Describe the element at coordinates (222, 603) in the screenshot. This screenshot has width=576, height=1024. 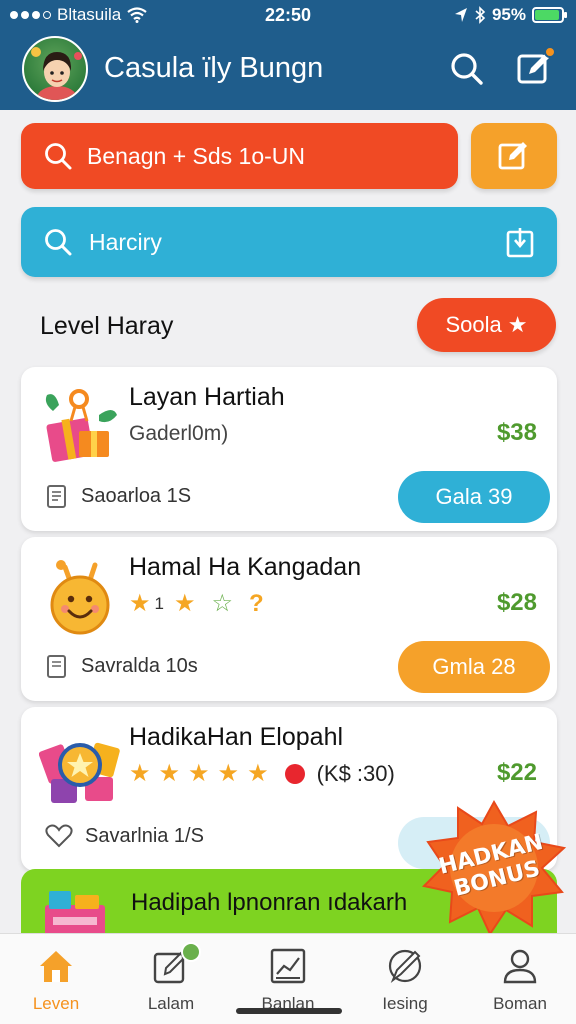
I see `star-outline-icon: ☆` at that location.